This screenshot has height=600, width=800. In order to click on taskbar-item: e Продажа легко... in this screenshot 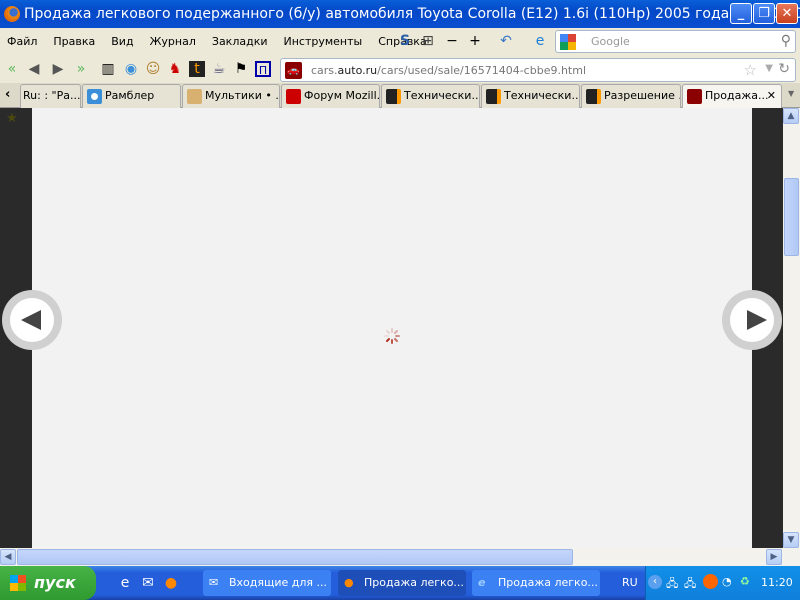, I will do `click(536, 583)`.